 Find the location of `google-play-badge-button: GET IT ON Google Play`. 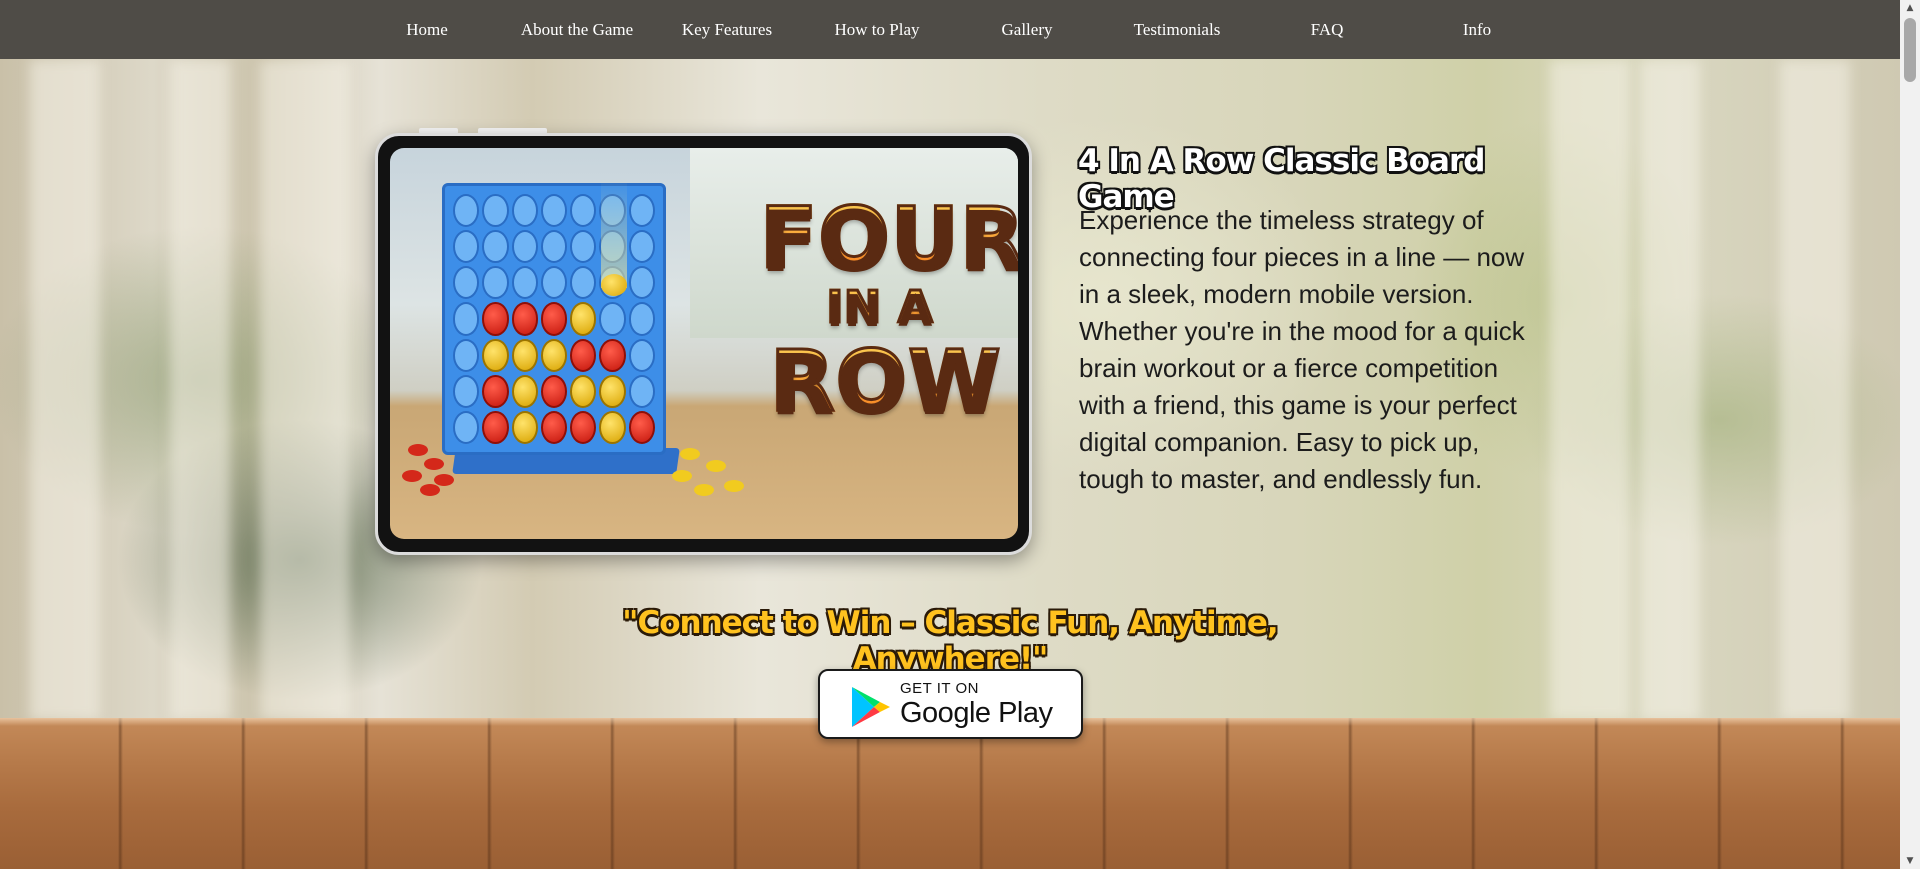

google-play-badge-button: GET IT ON Google Play is located at coordinates (950, 704).